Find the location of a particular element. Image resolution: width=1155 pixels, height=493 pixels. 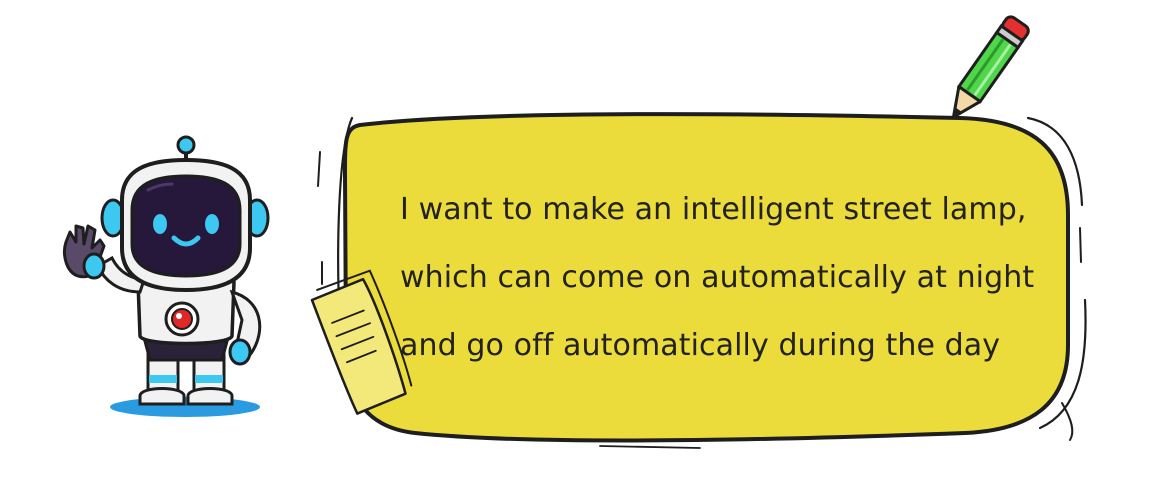

pencil-icon is located at coordinates (990, 67).